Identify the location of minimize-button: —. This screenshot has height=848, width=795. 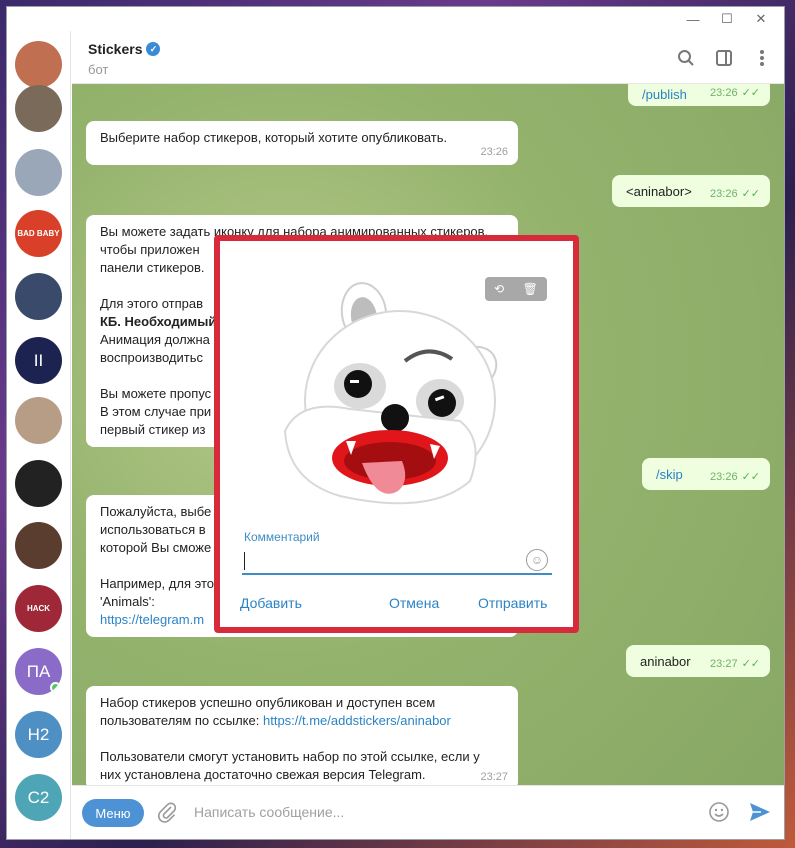
(693, 19).